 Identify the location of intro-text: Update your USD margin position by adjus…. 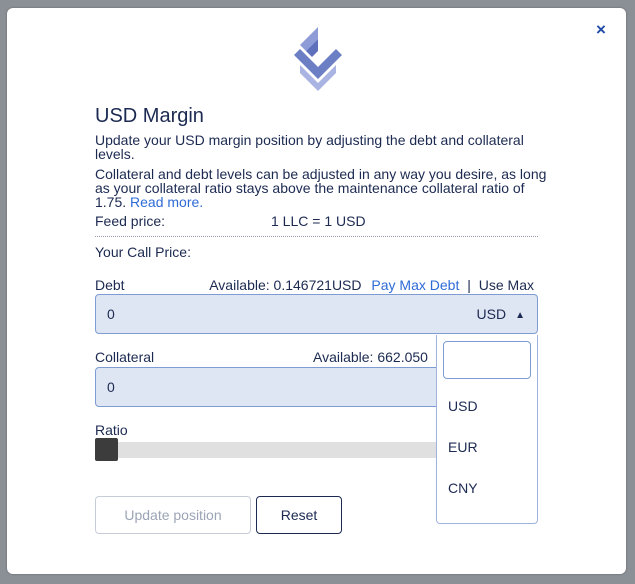
(309, 147).